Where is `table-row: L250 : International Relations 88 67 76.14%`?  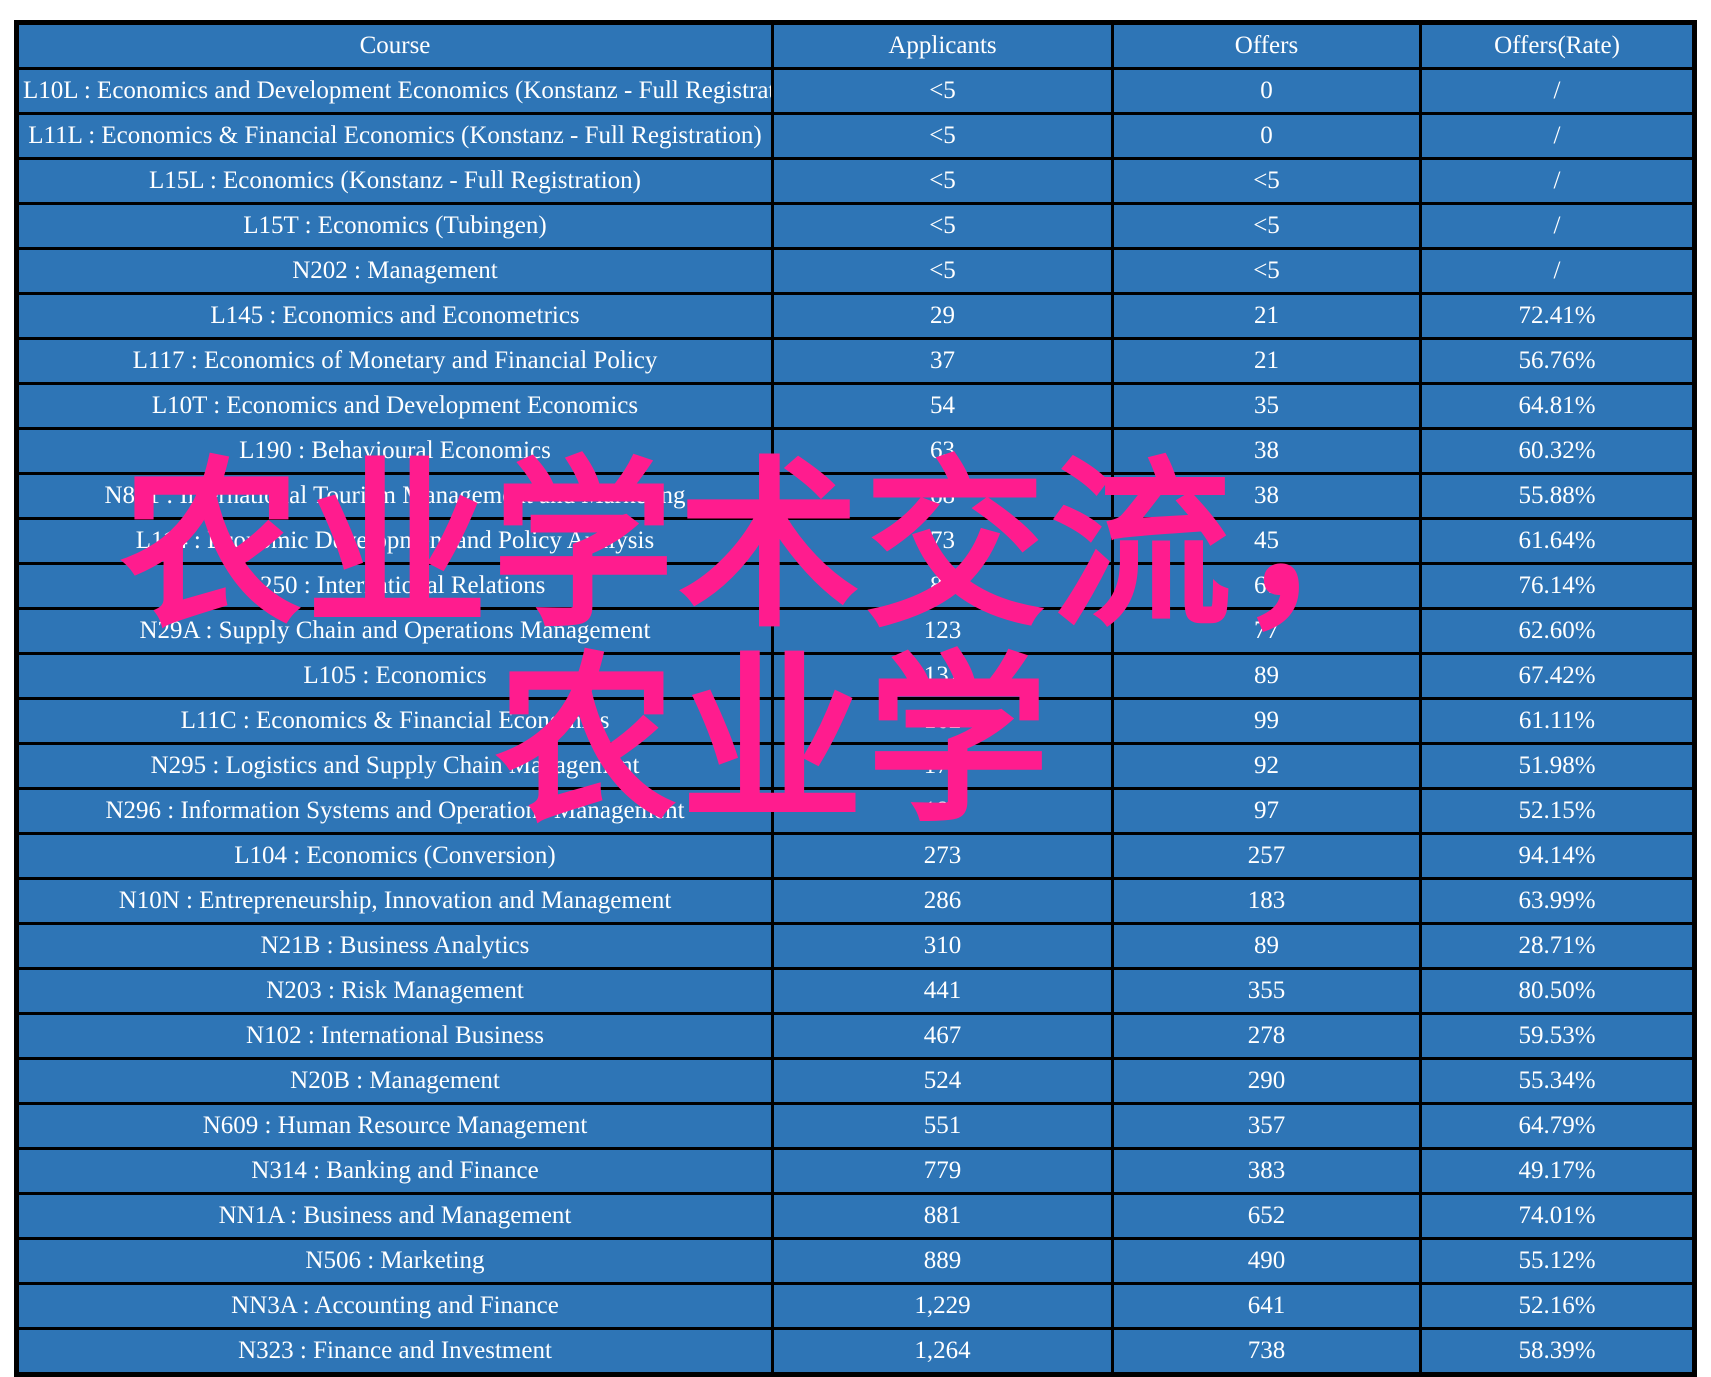 table-row: L250 : International Relations 88 67 76.14% is located at coordinates (855, 586).